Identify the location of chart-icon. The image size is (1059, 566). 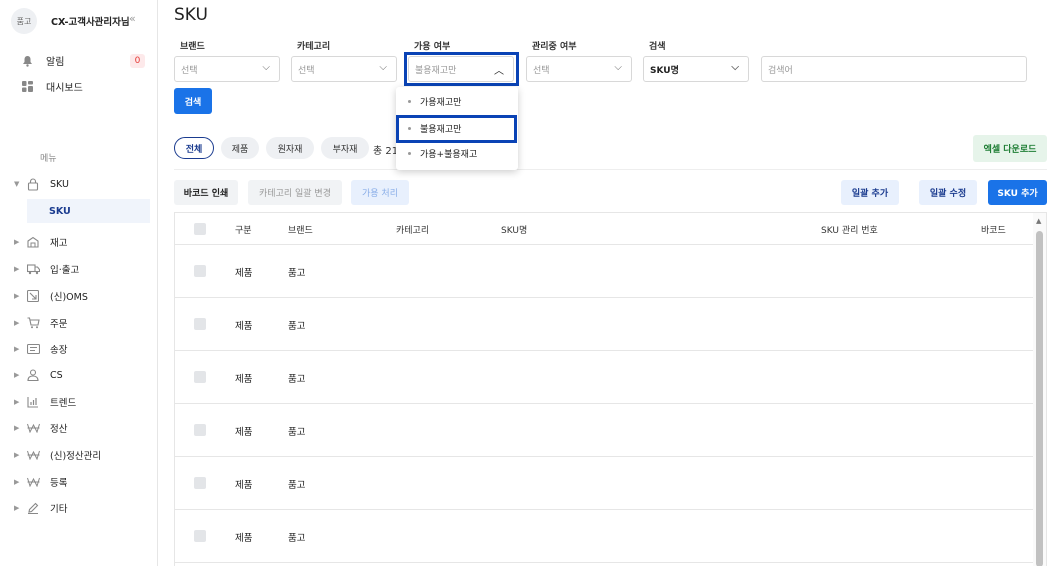
(33, 402).